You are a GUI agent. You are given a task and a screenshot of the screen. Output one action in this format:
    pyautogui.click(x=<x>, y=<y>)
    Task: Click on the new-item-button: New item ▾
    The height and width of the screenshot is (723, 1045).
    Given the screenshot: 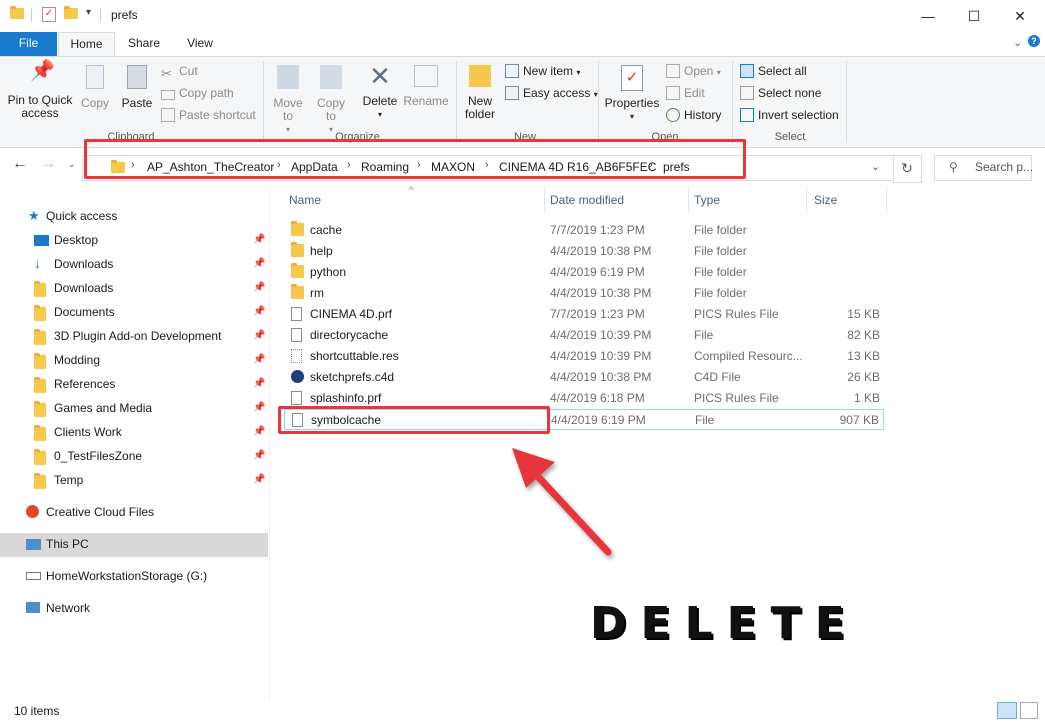 What is the action you would take?
    pyautogui.click(x=542, y=71)
    